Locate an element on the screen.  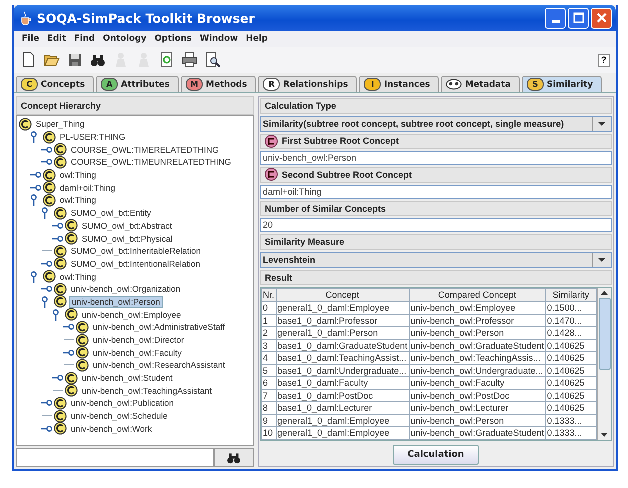
table-cell: base1_0_daml:Faculty is located at coordinates (343, 383).